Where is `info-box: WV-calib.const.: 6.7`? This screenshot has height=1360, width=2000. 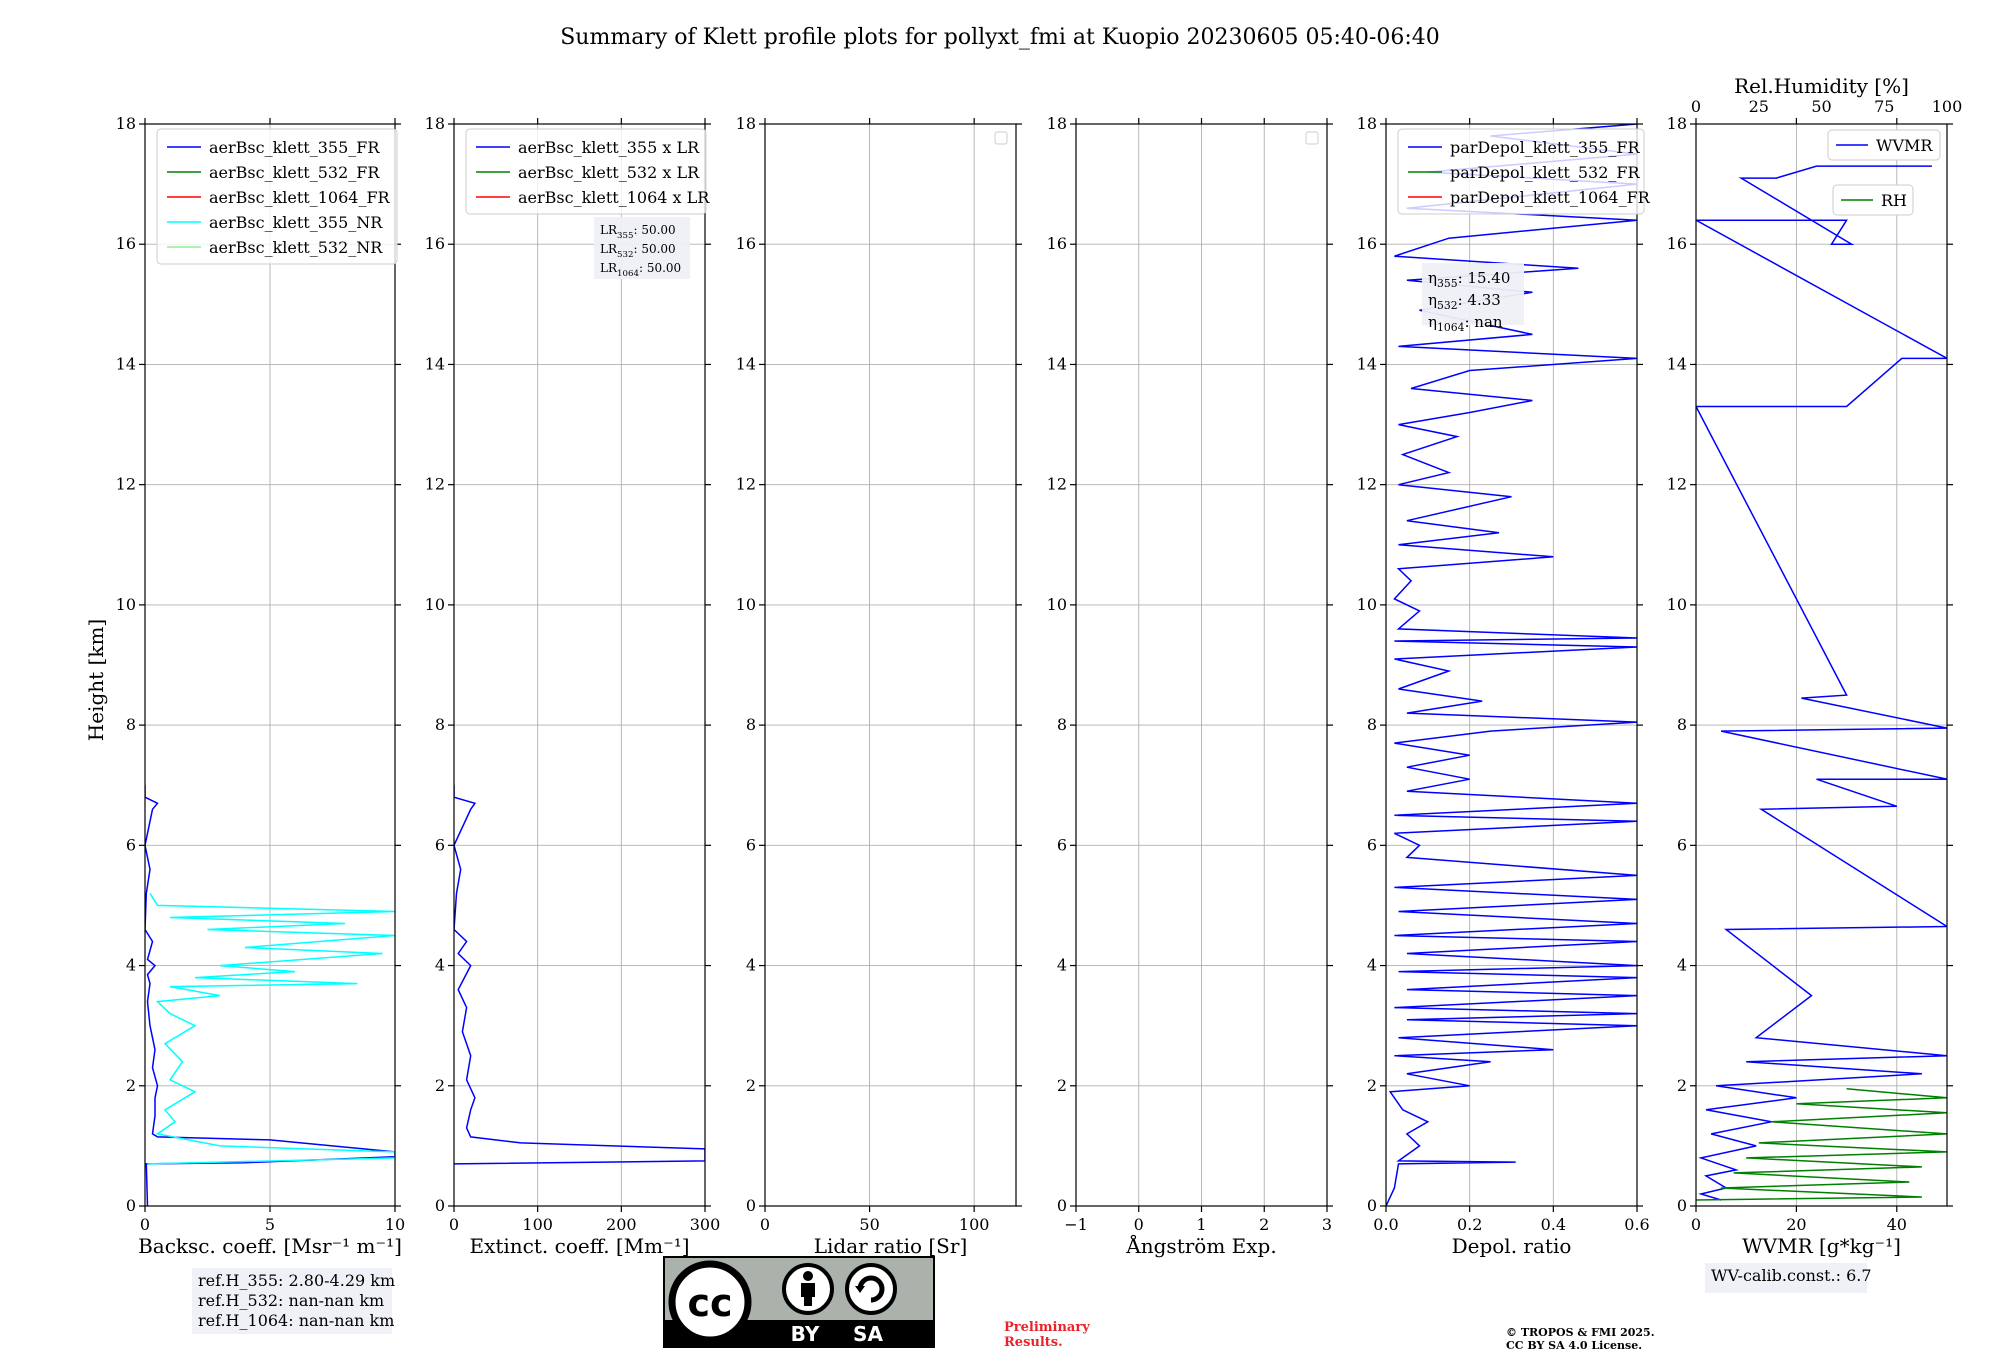
info-box: WV-calib.const.: 6.7 is located at coordinates (1788, 1278).